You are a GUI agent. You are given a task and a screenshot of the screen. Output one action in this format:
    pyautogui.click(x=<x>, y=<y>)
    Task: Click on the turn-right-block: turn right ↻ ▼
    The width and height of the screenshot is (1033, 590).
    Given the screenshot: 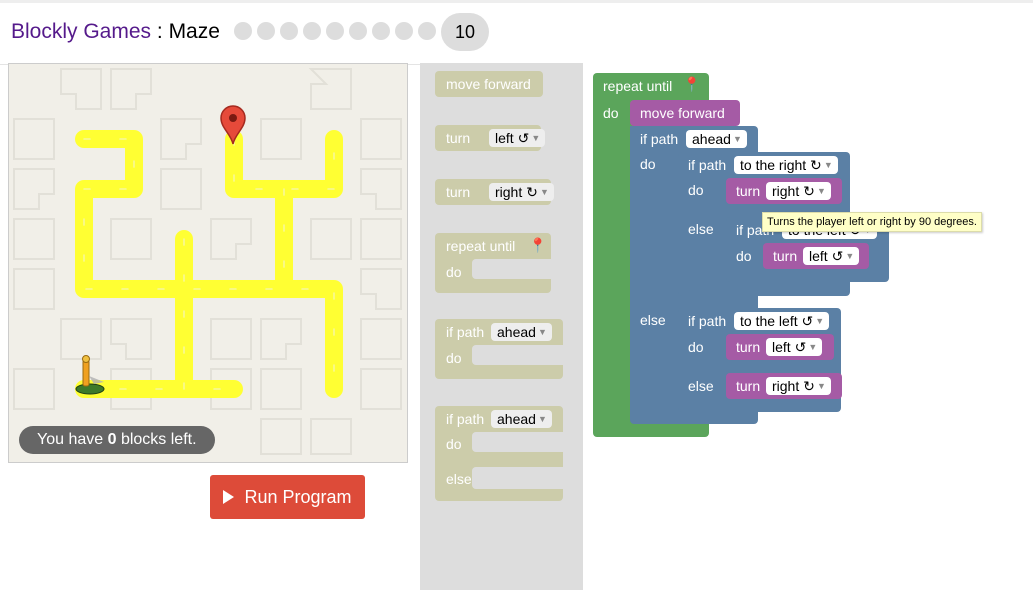 What is the action you would take?
    pyautogui.click(x=784, y=191)
    